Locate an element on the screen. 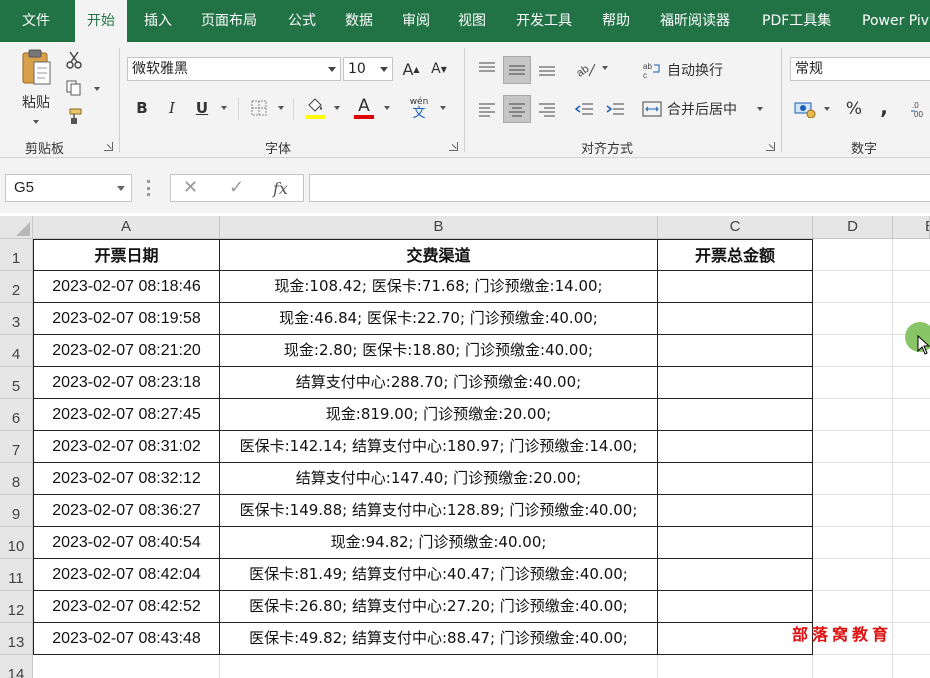 The height and width of the screenshot is (678, 930). paste-dropdown-arrow is located at coordinates (36, 122).